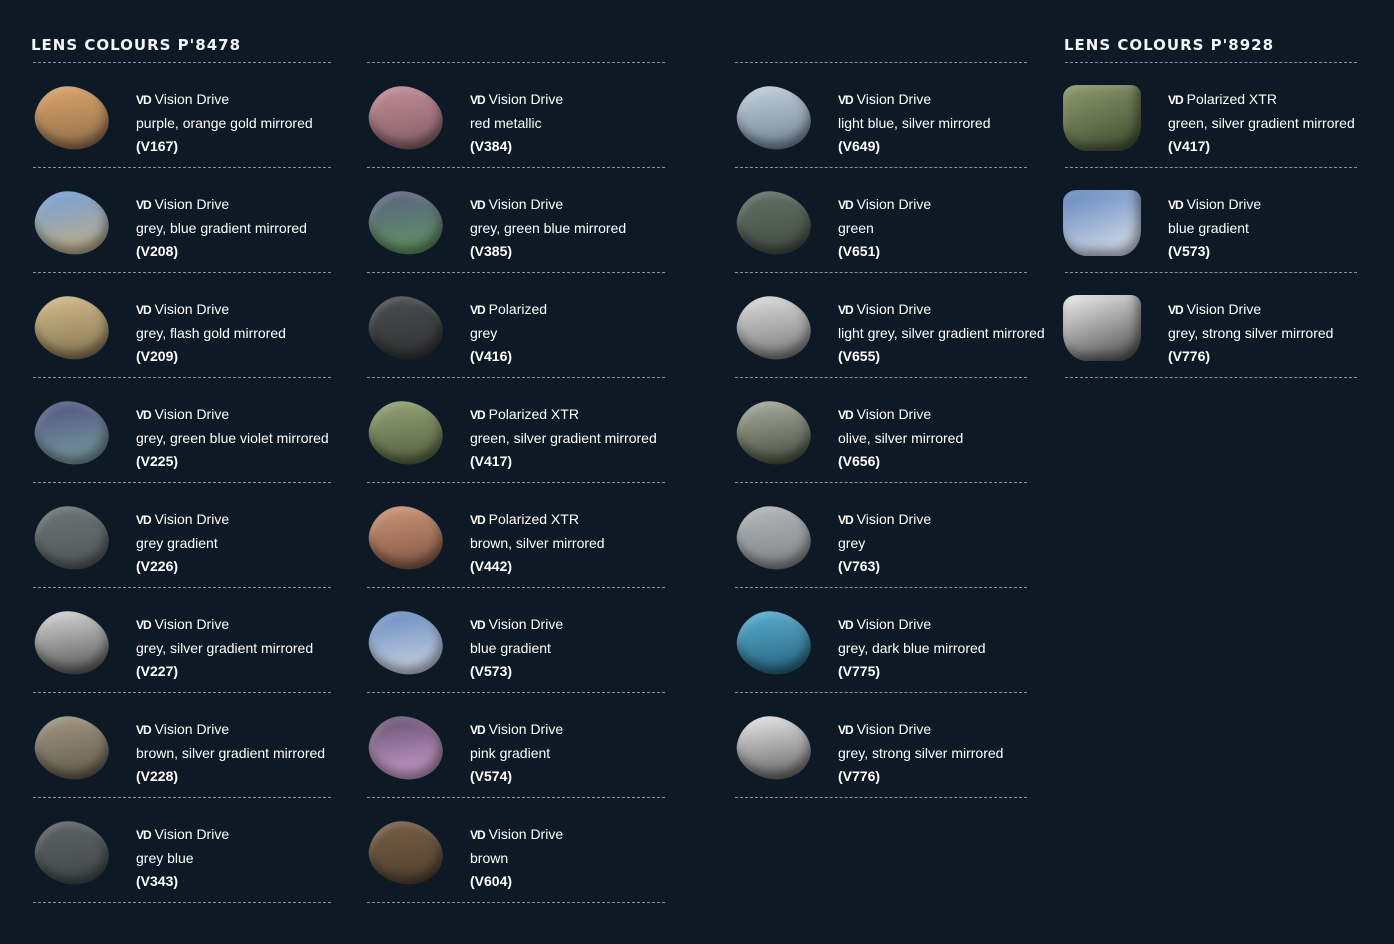 Image resolution: width=1394 pixels, height=944 pixels. I want to click on lens-code: (V655), so click(859, 356).